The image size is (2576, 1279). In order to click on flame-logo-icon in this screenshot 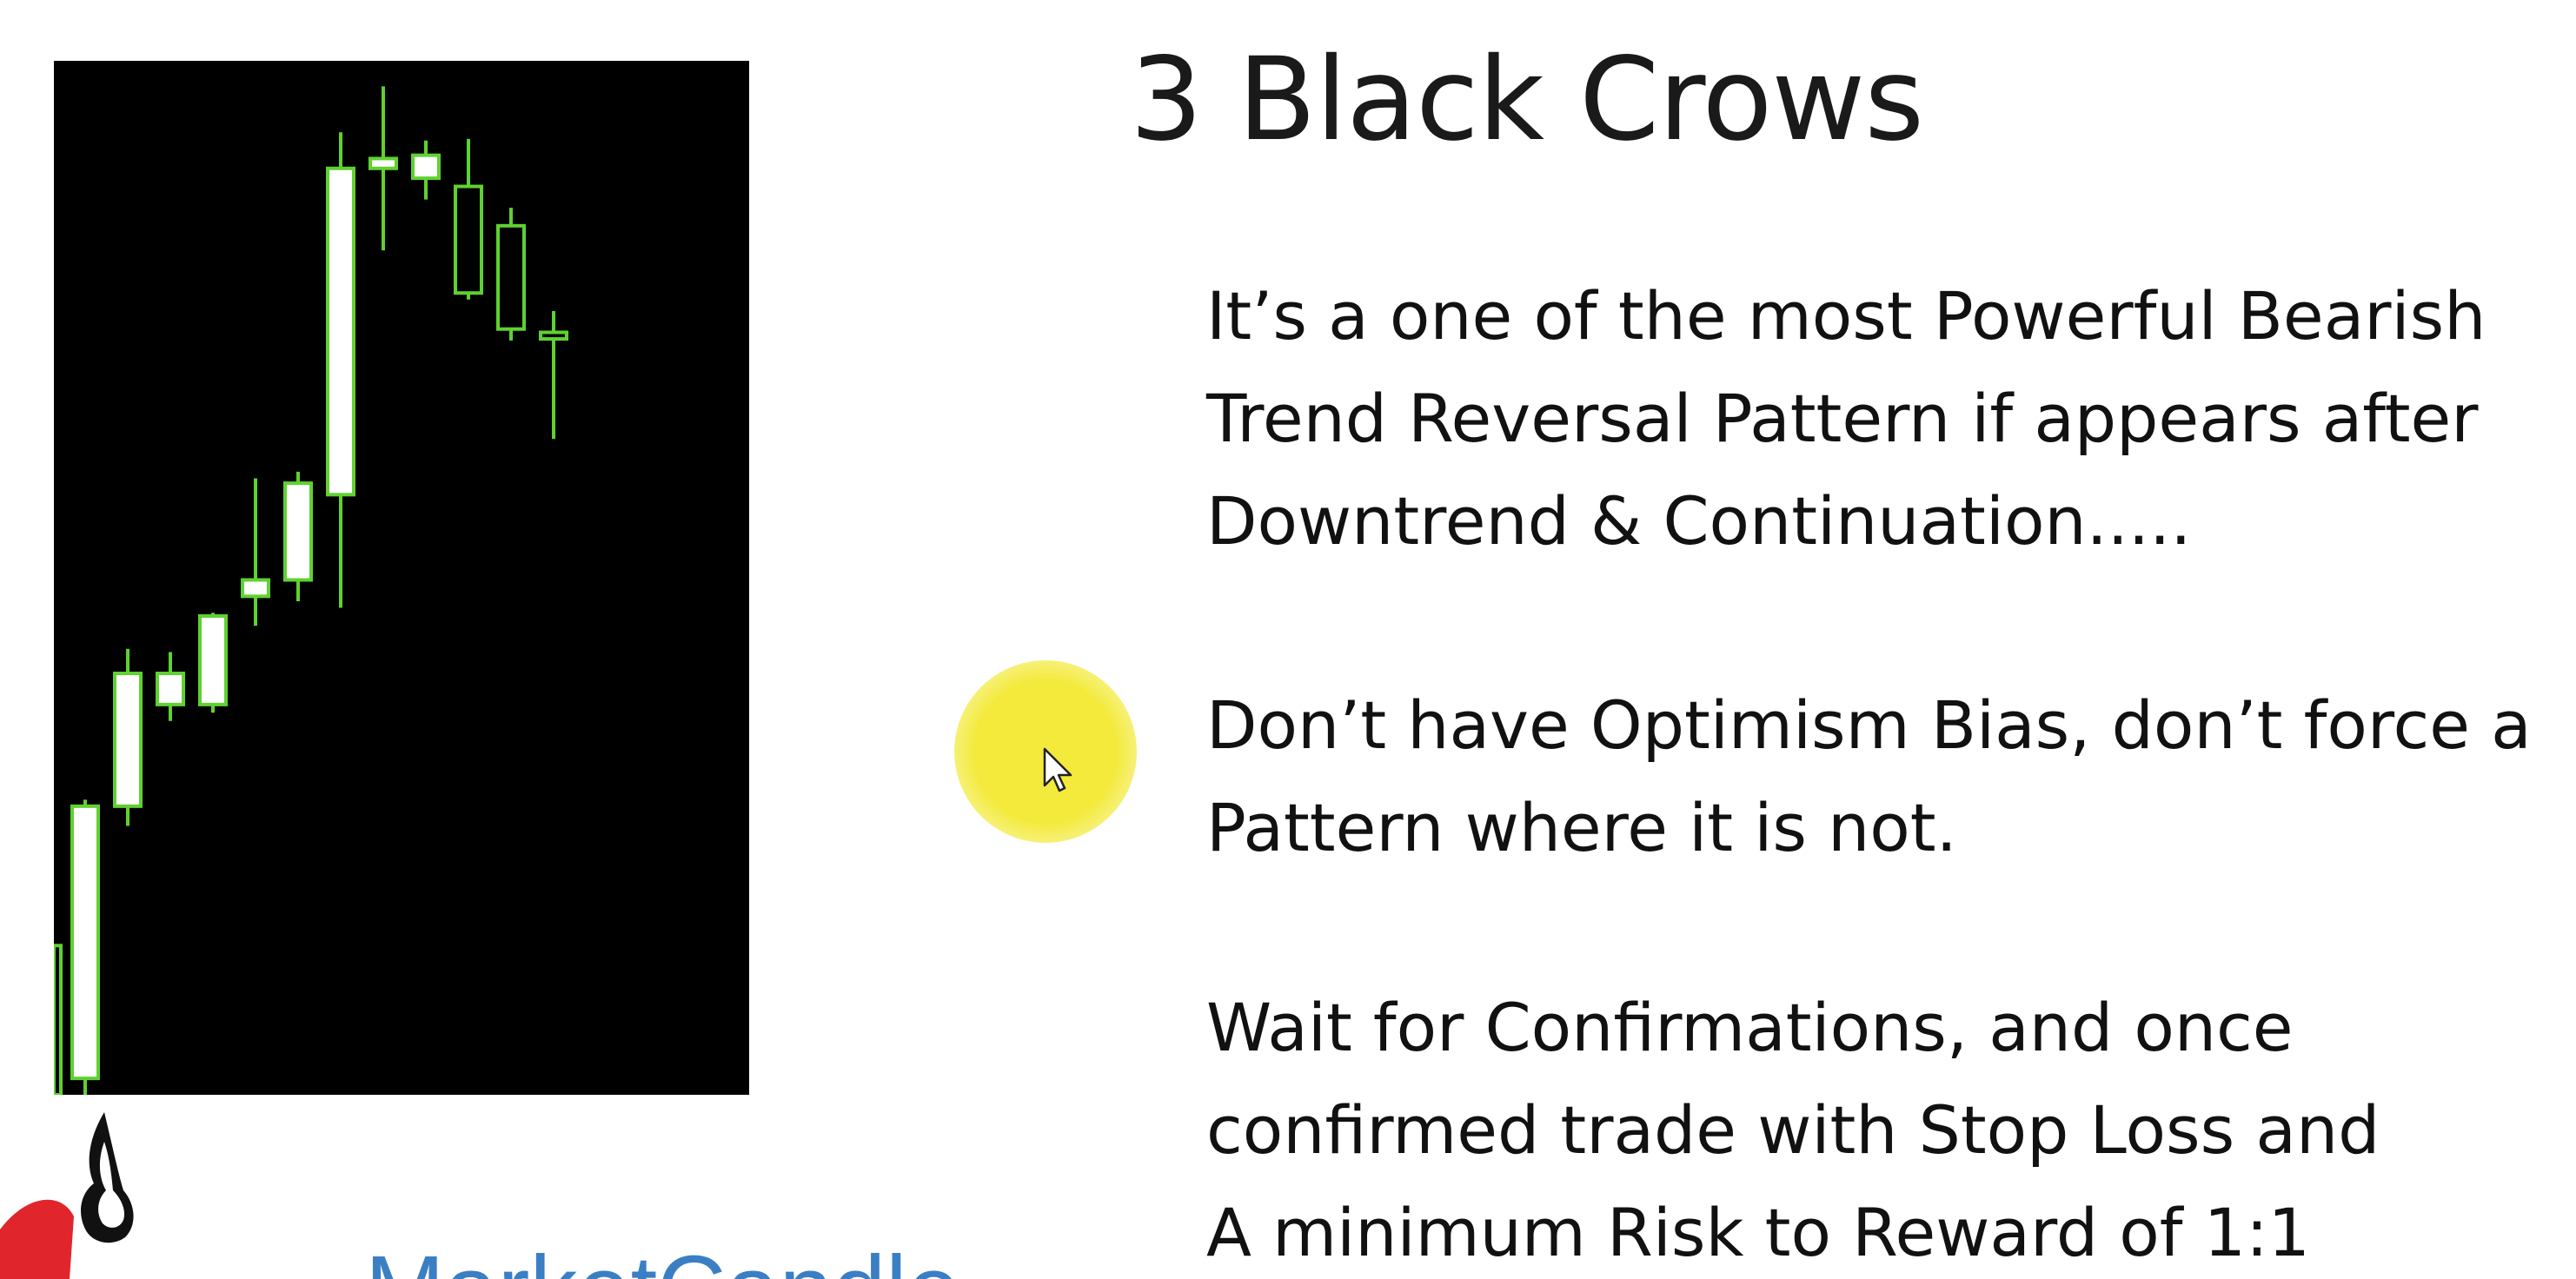, I will do `click(67, 1195)`.